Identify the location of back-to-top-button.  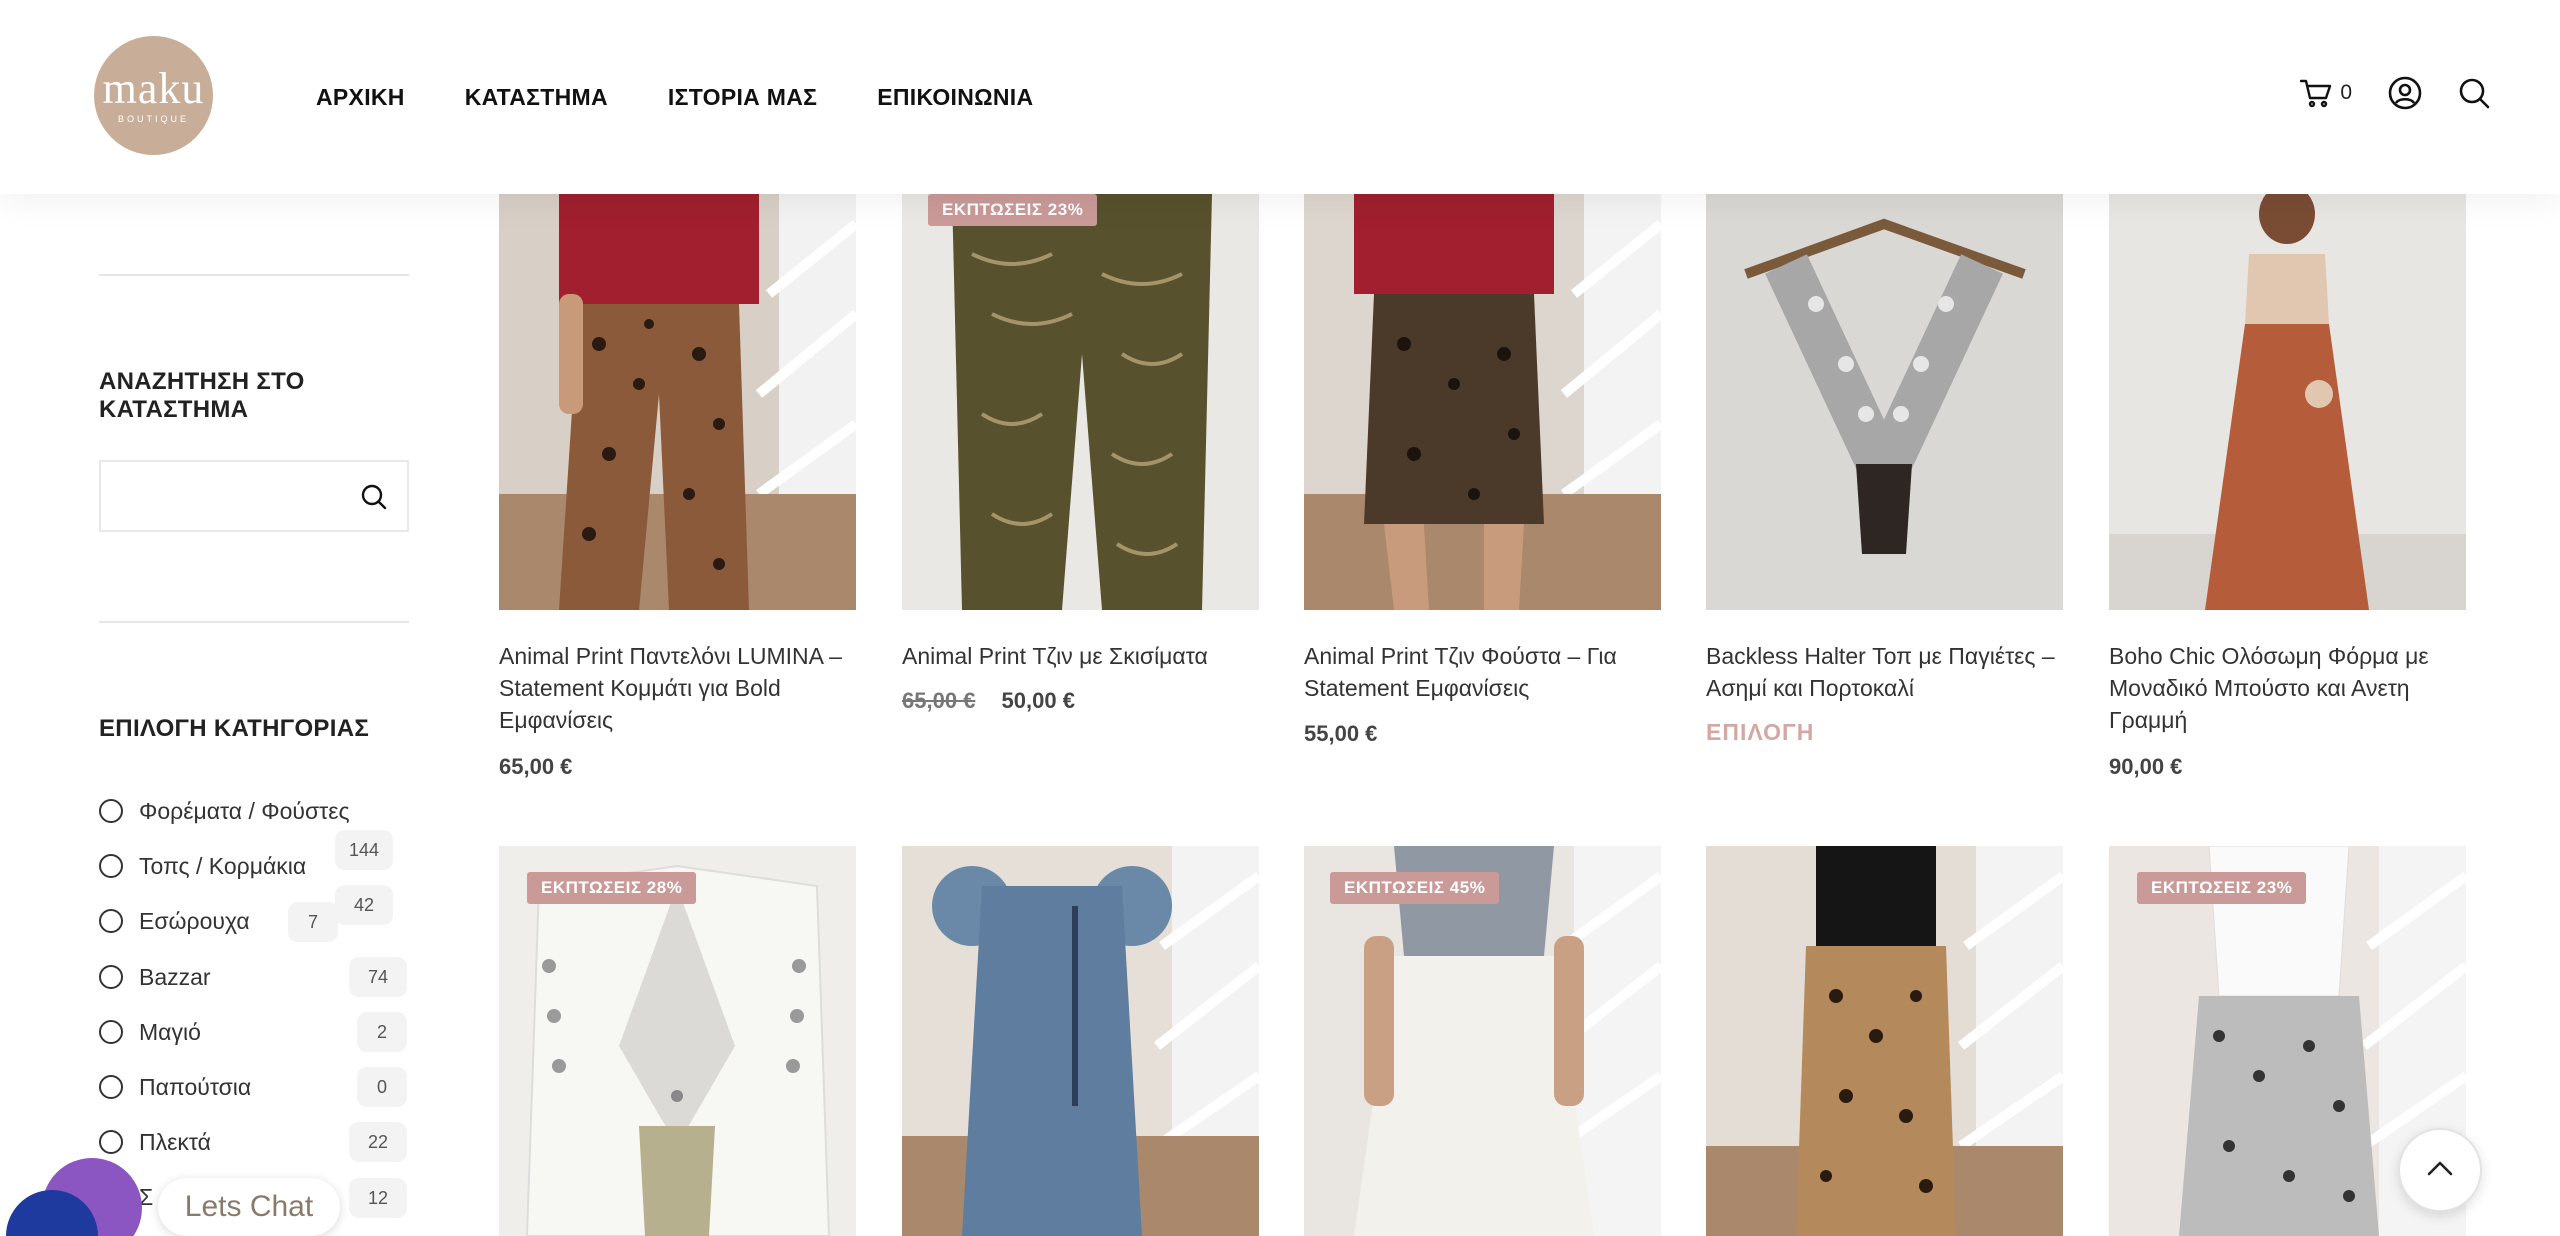
(2440, 1170).